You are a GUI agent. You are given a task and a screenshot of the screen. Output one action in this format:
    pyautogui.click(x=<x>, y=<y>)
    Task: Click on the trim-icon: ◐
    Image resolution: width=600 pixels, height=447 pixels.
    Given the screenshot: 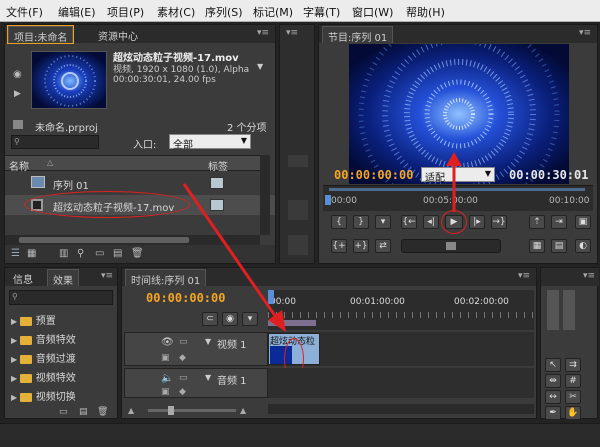 What is the action you would take?
    pyautogui.click(x=583, y=246)
    